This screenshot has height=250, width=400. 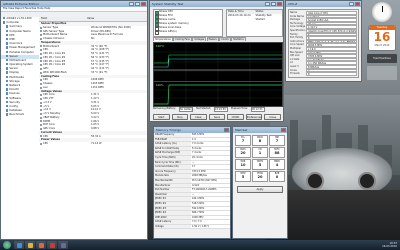 I want to click on timing-value: 1T, so click(x=210, y=167).